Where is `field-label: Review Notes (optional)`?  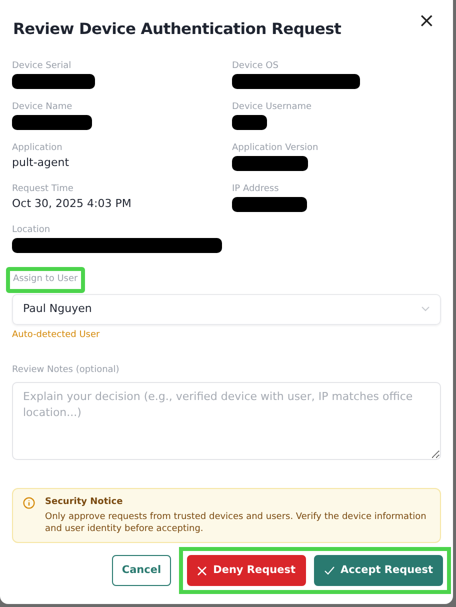 field-label: Review Notes (optional) is located at coordinates (66, 371).